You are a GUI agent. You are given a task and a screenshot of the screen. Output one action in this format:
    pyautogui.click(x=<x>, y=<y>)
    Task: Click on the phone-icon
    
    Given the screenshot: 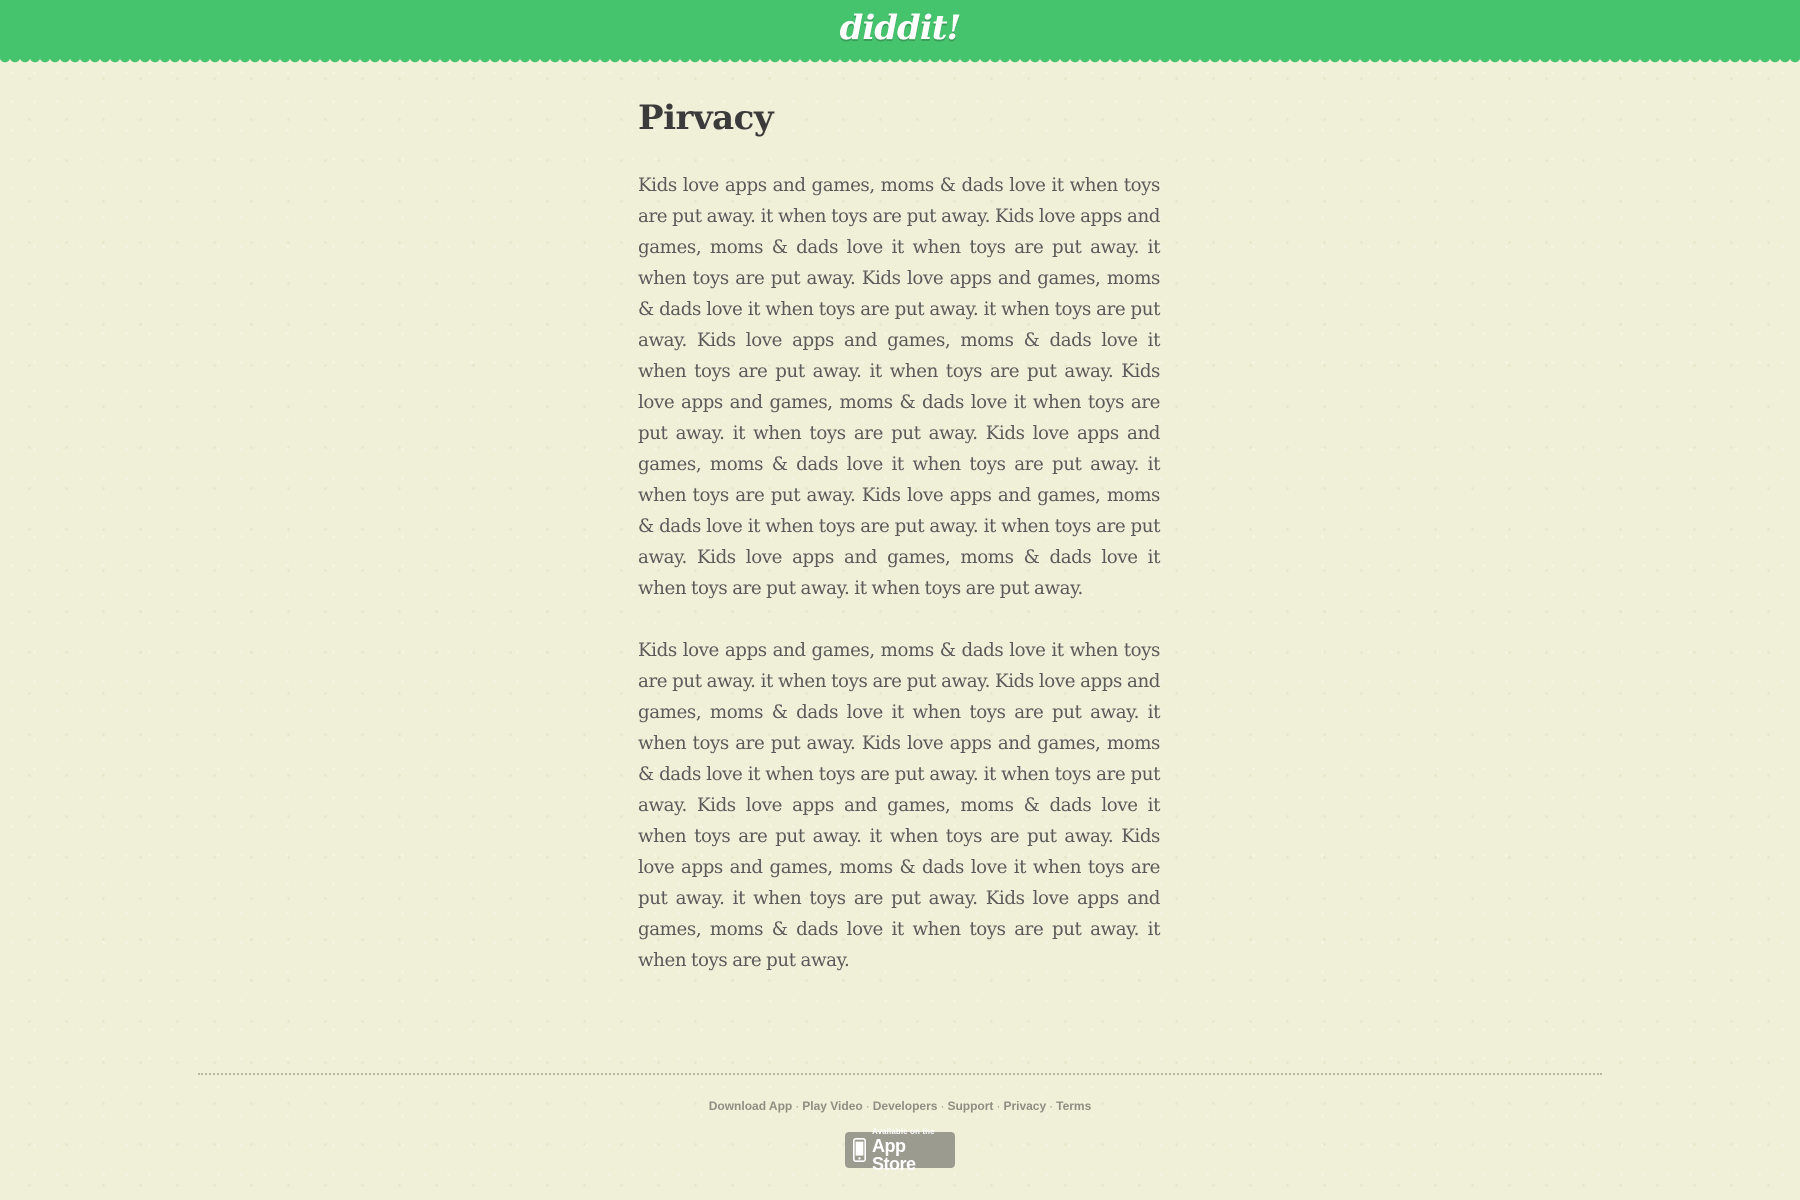 What is the action you would take?
    pyautogui.click(x=859, y=1150)
    